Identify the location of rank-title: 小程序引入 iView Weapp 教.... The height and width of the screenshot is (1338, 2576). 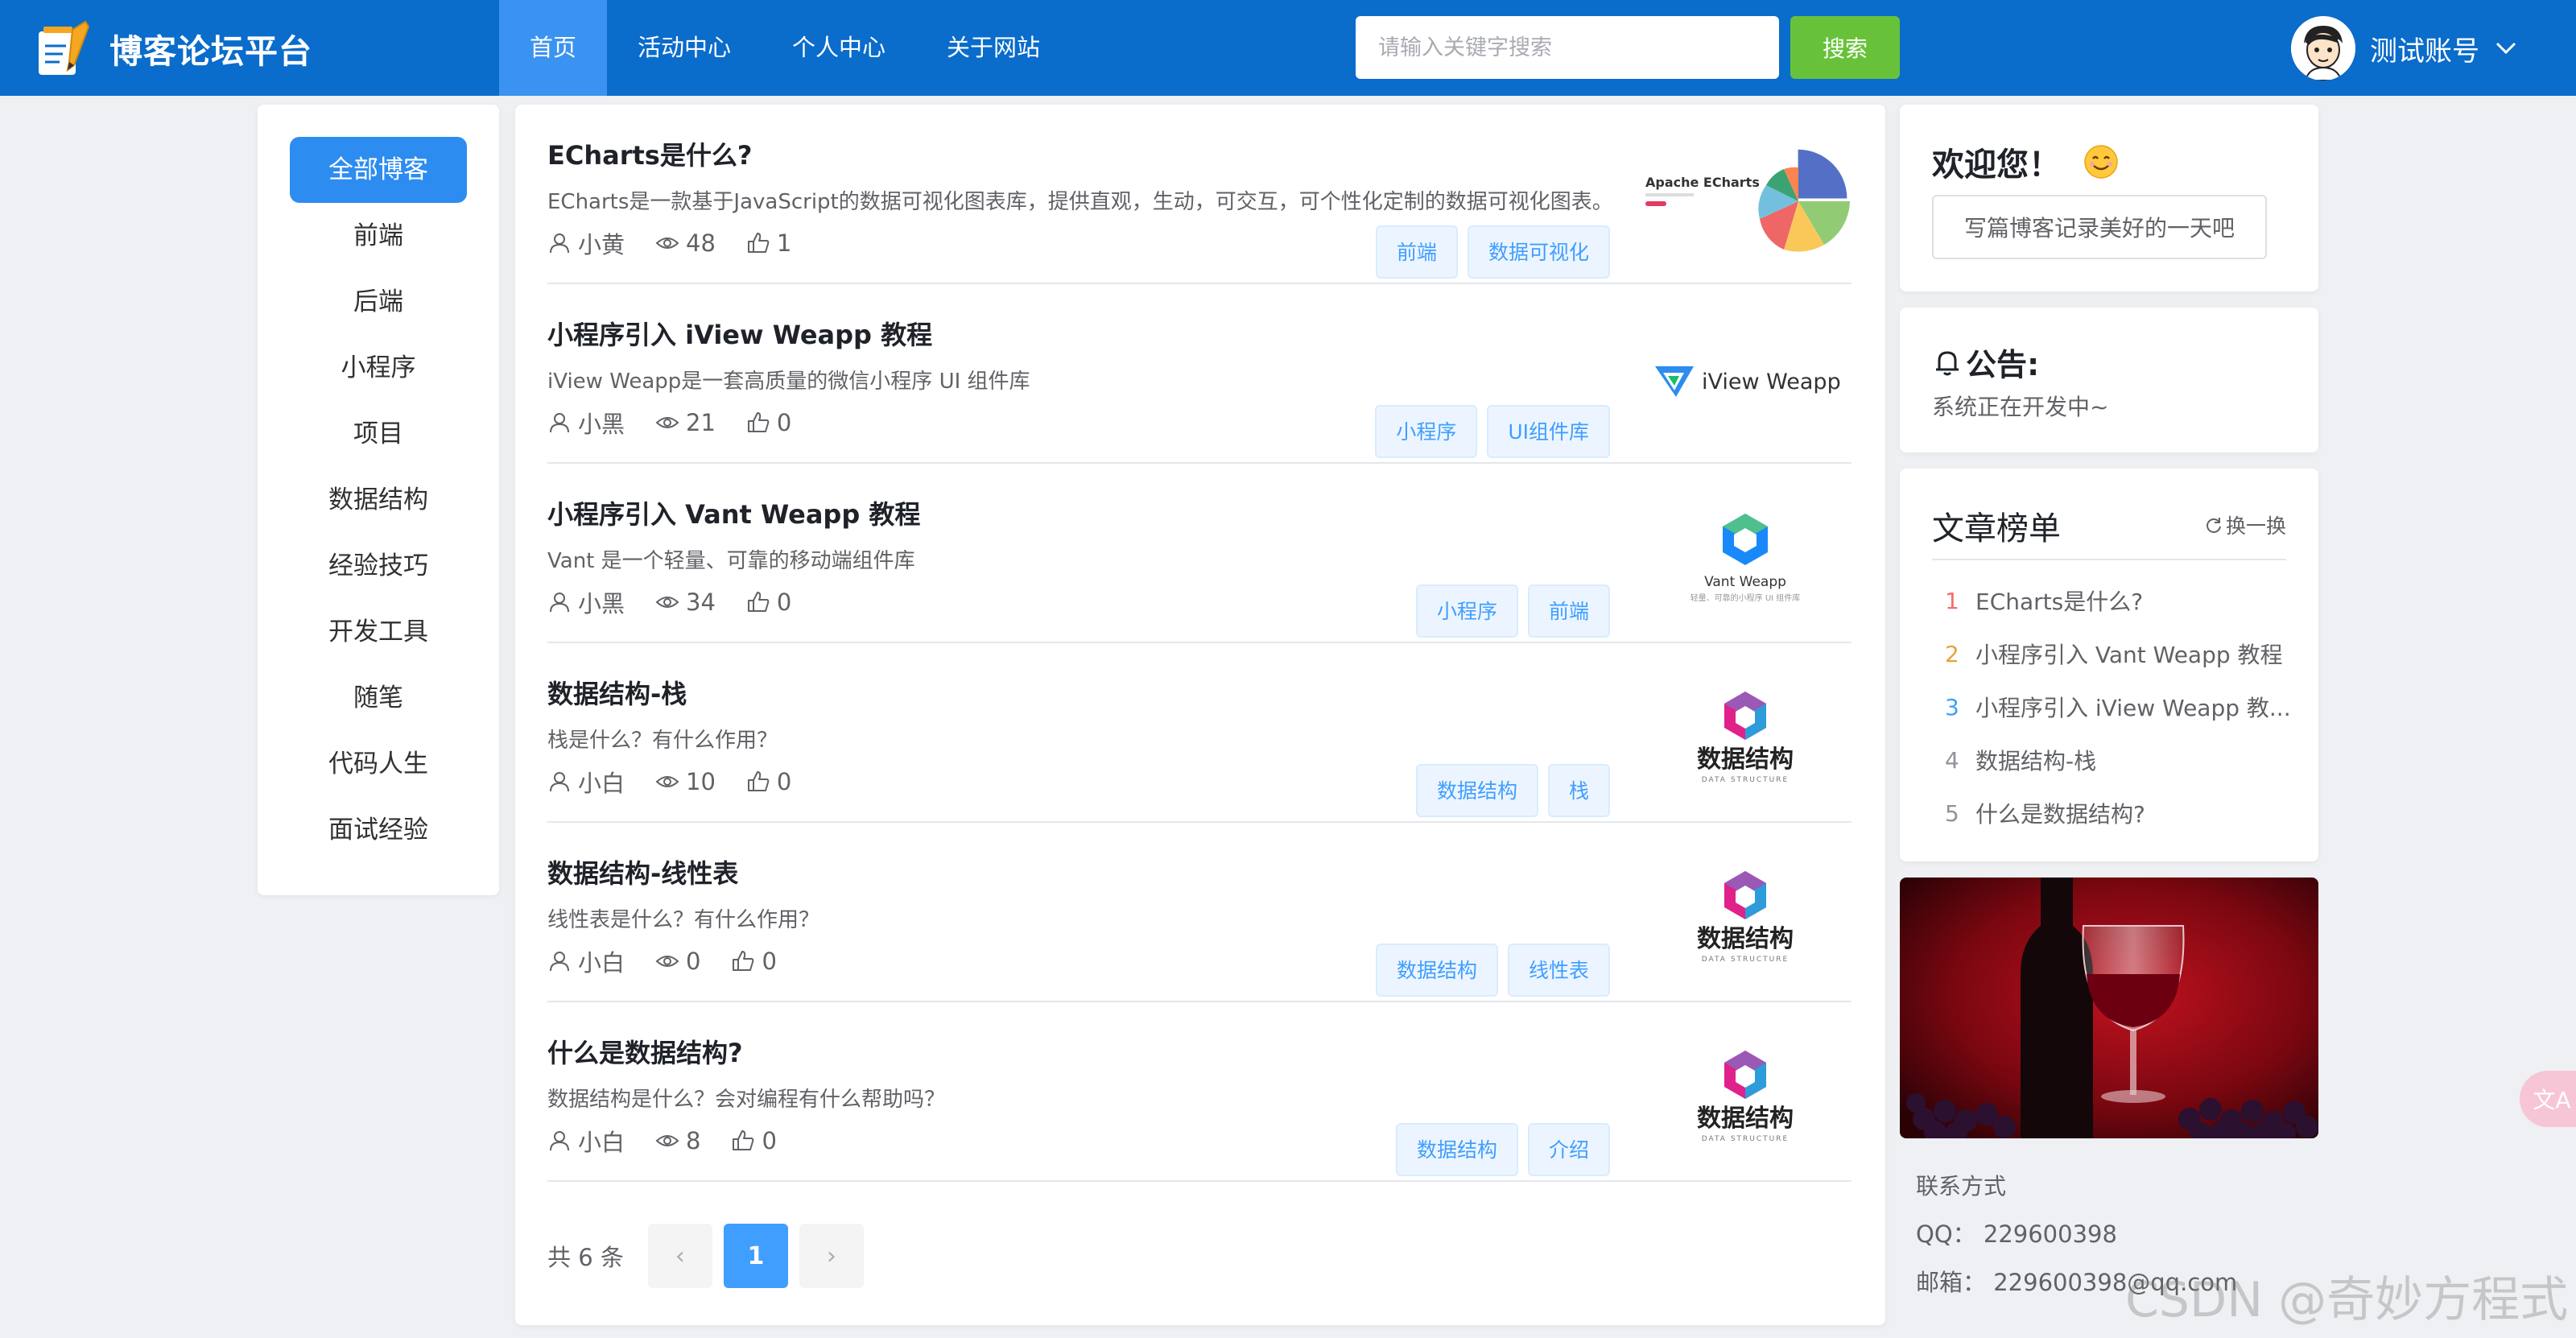
(2133, 708).